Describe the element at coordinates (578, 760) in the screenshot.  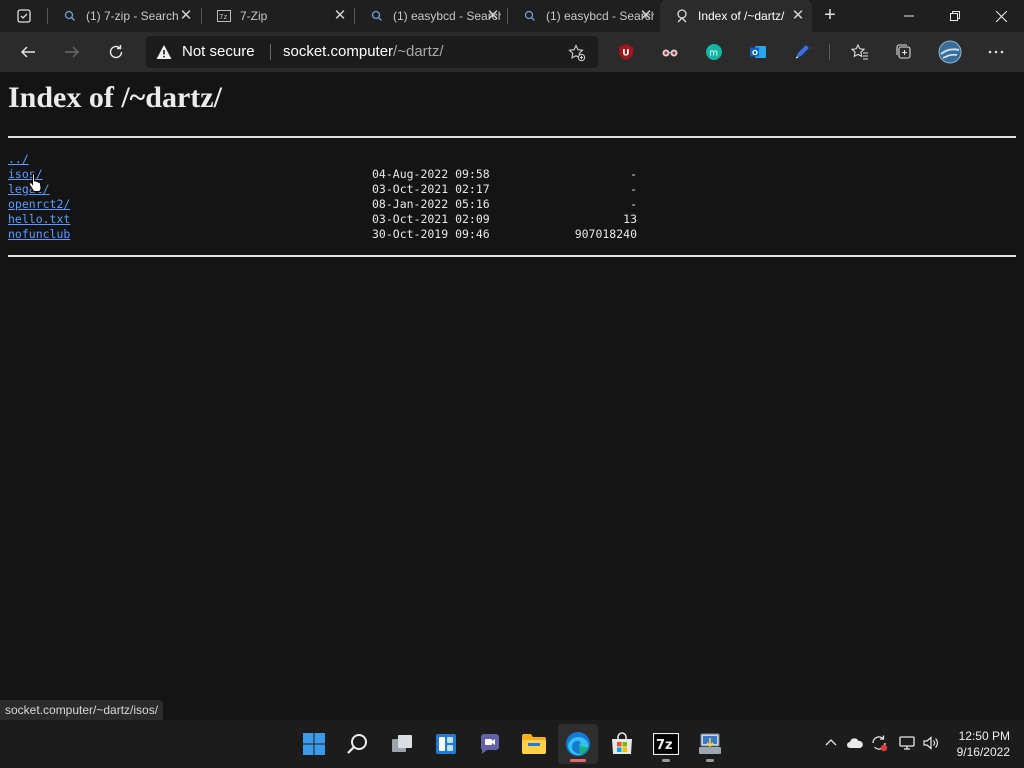
I see `active-indicator` at that location.